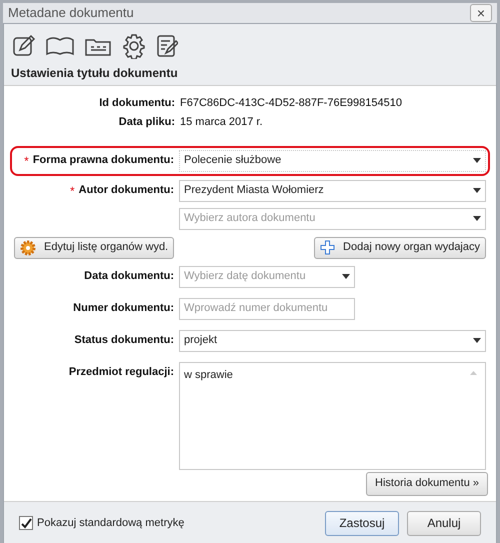 This screenshot has height=543, width=500. Describe the element at coordinates (147, 122) in the screenshot. I see `info-label: Data pliku:` at that location.